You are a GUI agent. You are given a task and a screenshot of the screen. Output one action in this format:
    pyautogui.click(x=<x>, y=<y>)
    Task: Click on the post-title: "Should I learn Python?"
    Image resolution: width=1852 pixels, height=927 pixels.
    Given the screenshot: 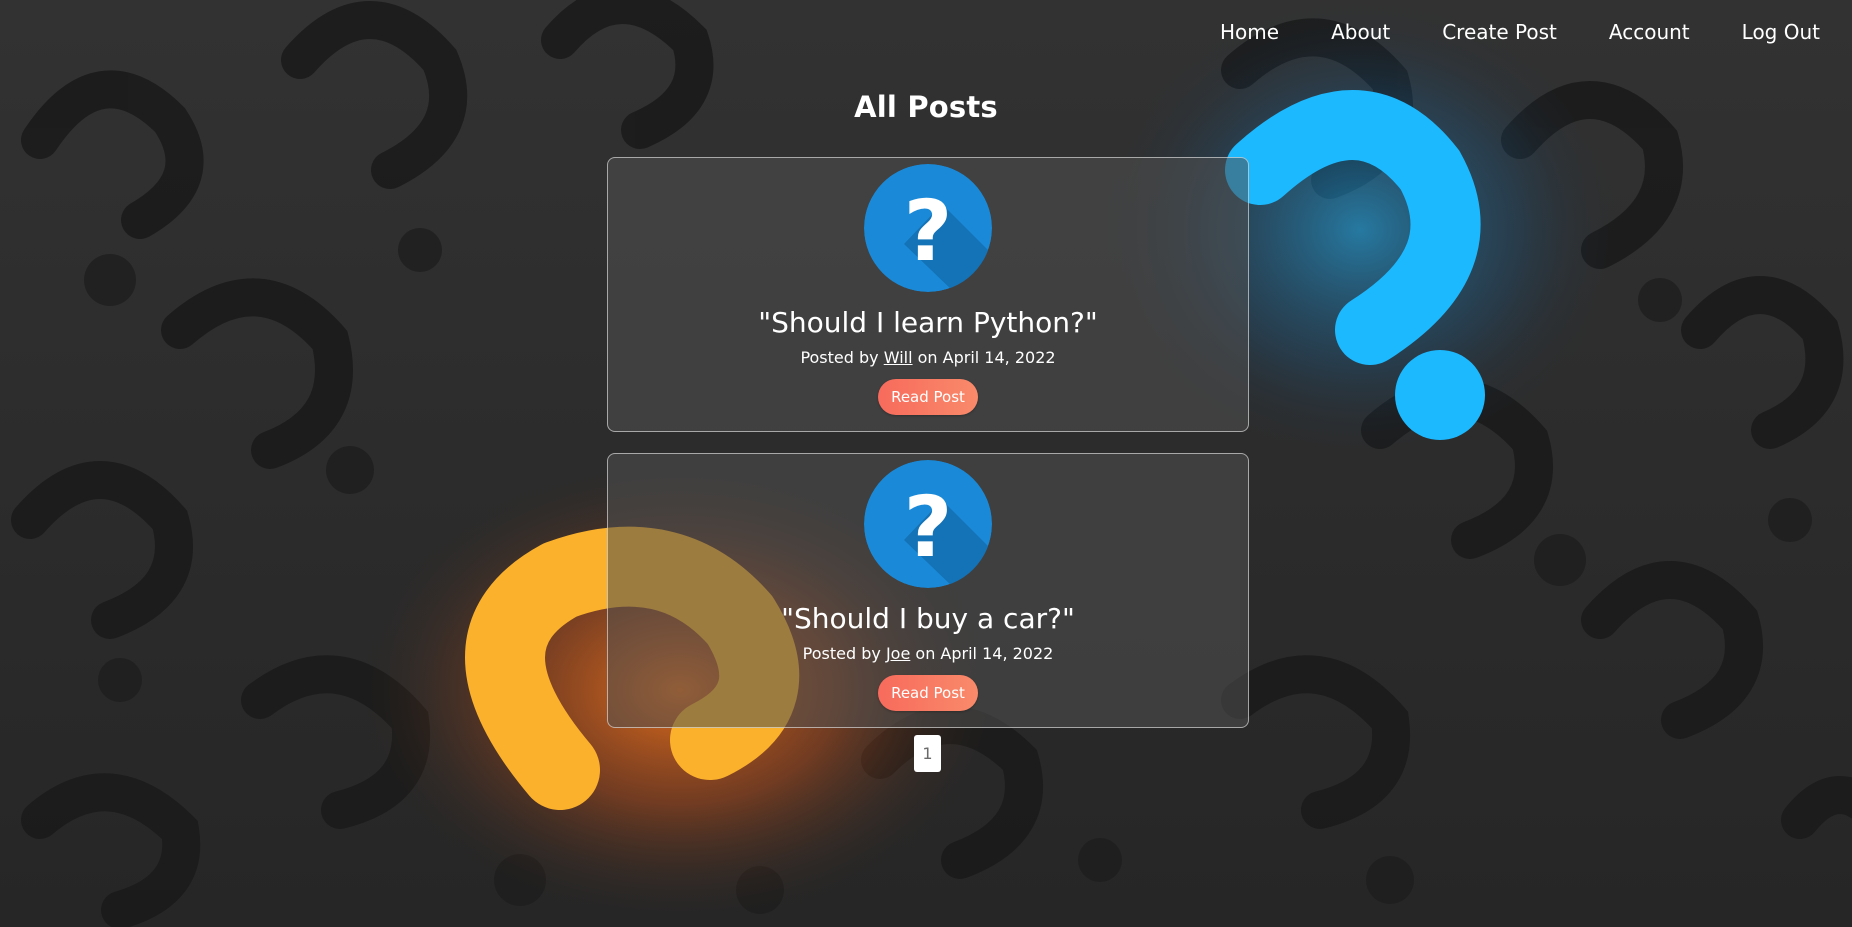 What is the action you would take?
    pyautogui.click(x=928, y=323)
    